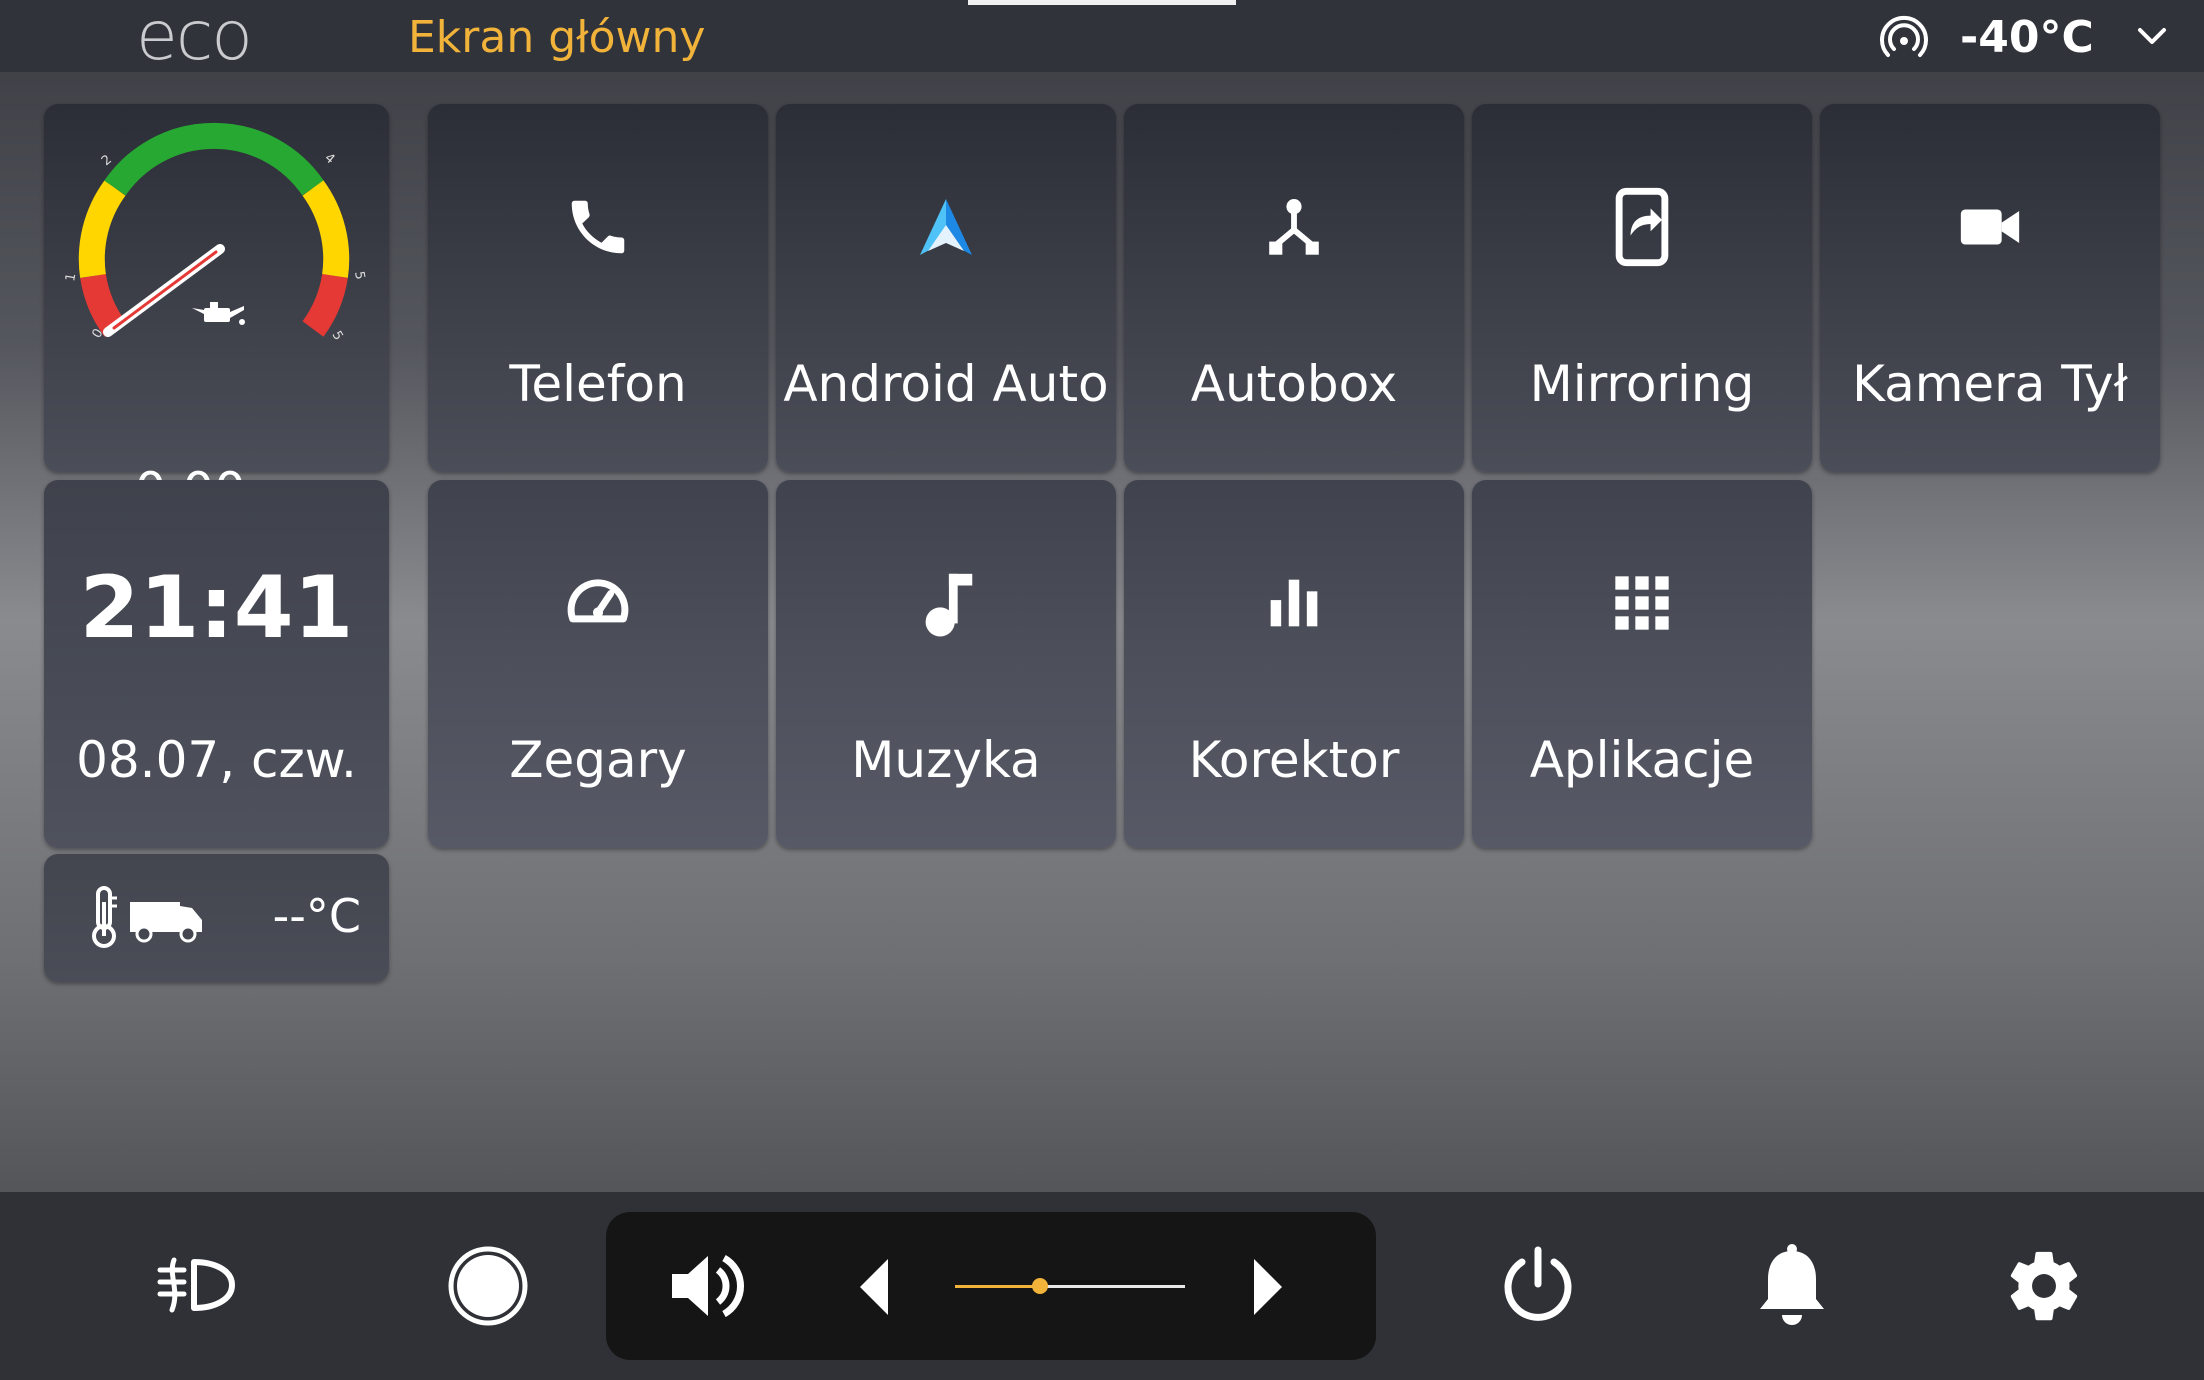  I want to click on chevron-down-icon, so click(2152, 37).